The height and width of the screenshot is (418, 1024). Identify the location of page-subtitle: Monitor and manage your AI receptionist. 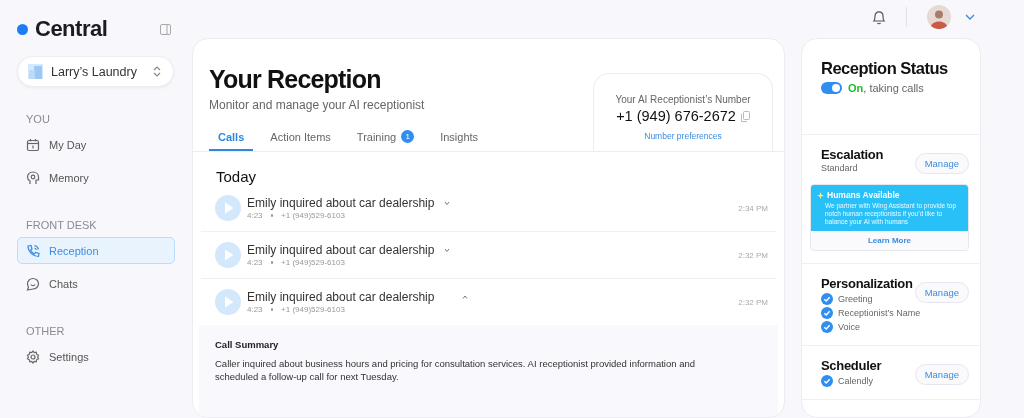
(317, 105).